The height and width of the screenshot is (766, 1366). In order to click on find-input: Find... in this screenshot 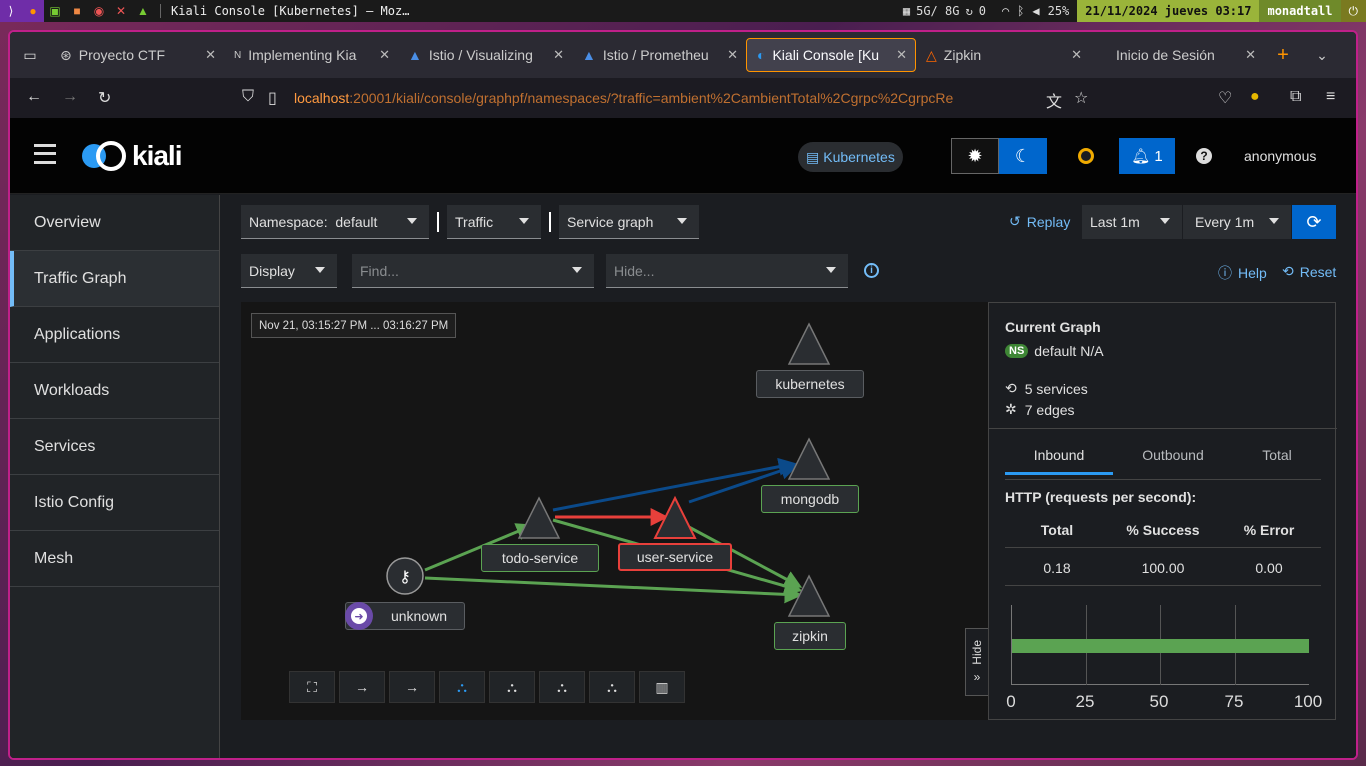, I will do `click(473, 271)`.